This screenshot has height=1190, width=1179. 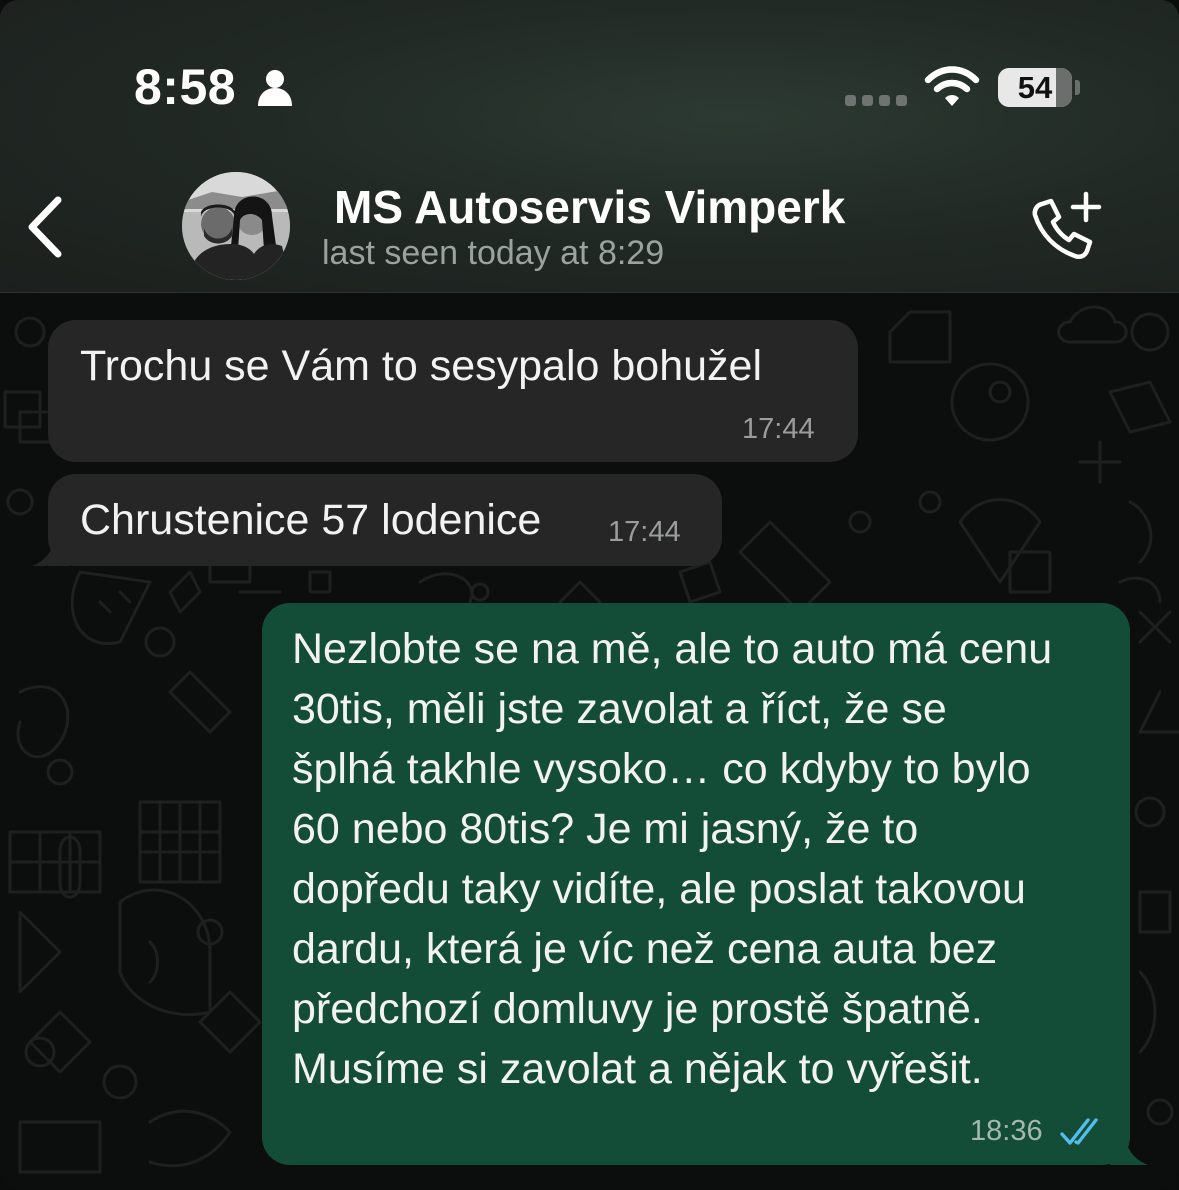 What do you see at coordinates (605, 829) in the screenshot?
I see `message-text-line: 60 nebo 80tis? Je mi jasný, že to` at bounding box center [605, 829].